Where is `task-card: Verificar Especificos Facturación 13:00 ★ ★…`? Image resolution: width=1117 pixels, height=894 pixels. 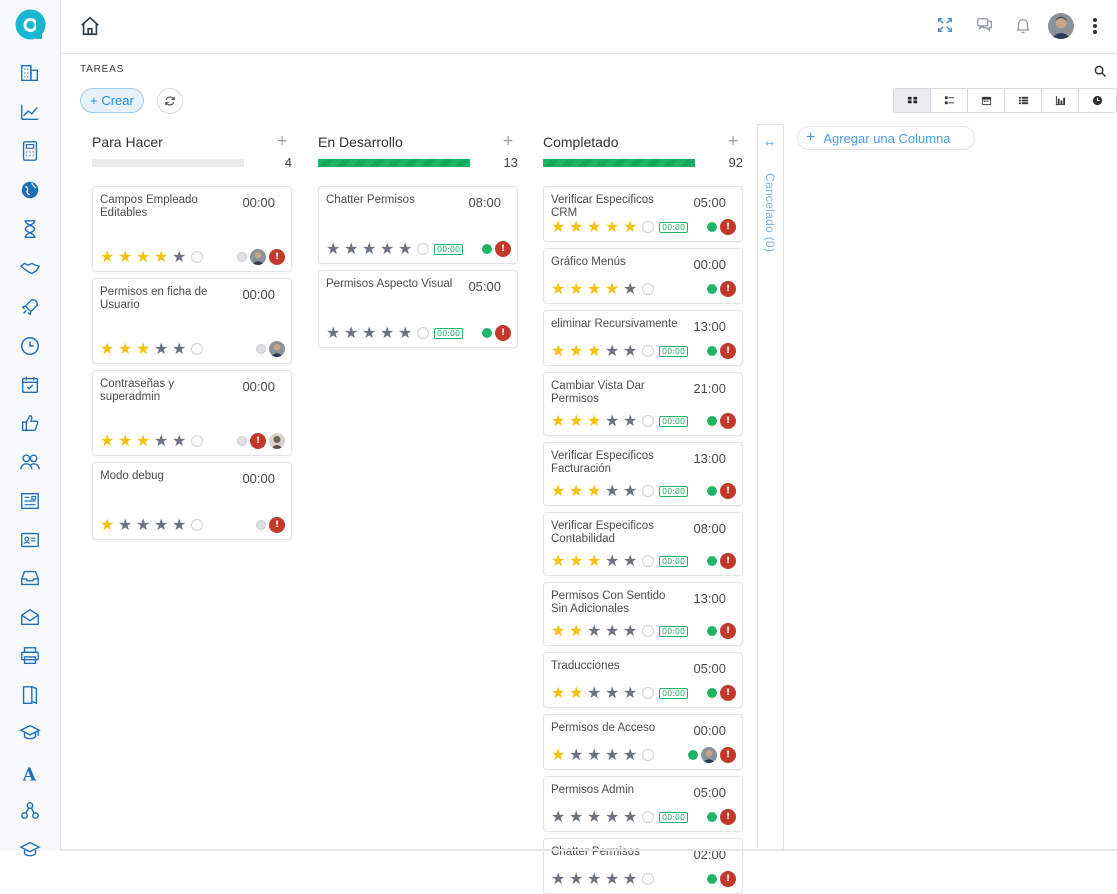
task-card: Verificar Especificos Facturación 13:00 ★ ★… is located at coordinates (643, 474).